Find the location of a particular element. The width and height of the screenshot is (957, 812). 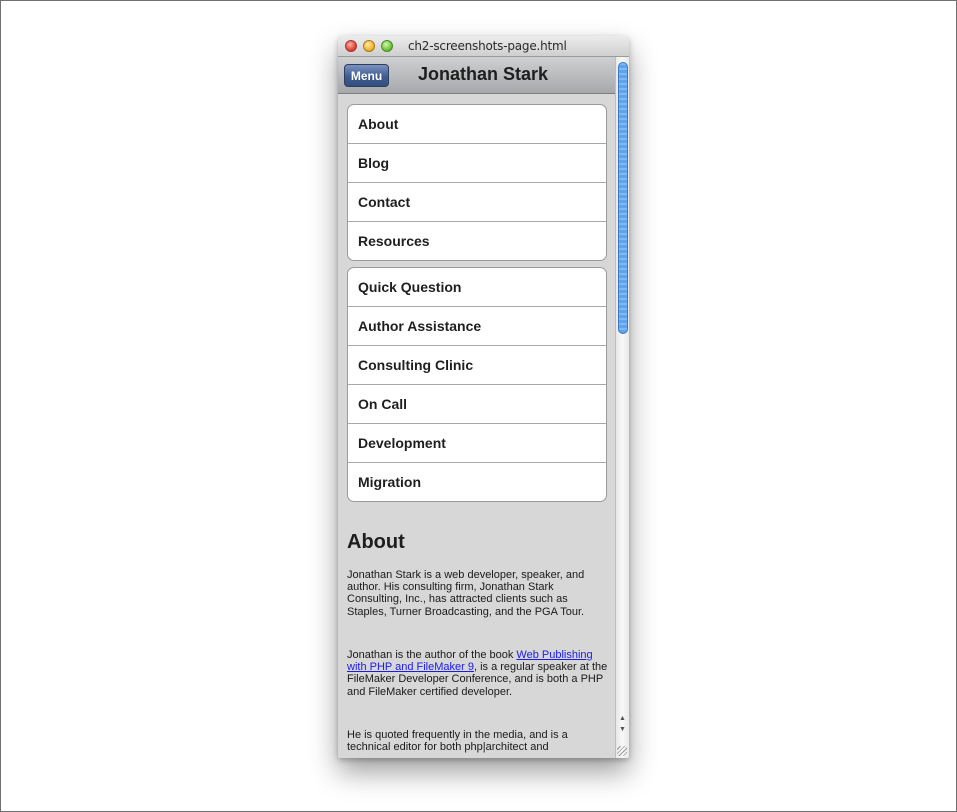

window-title: ch2-screenshots-page.html is located at coordinates (487, 46).